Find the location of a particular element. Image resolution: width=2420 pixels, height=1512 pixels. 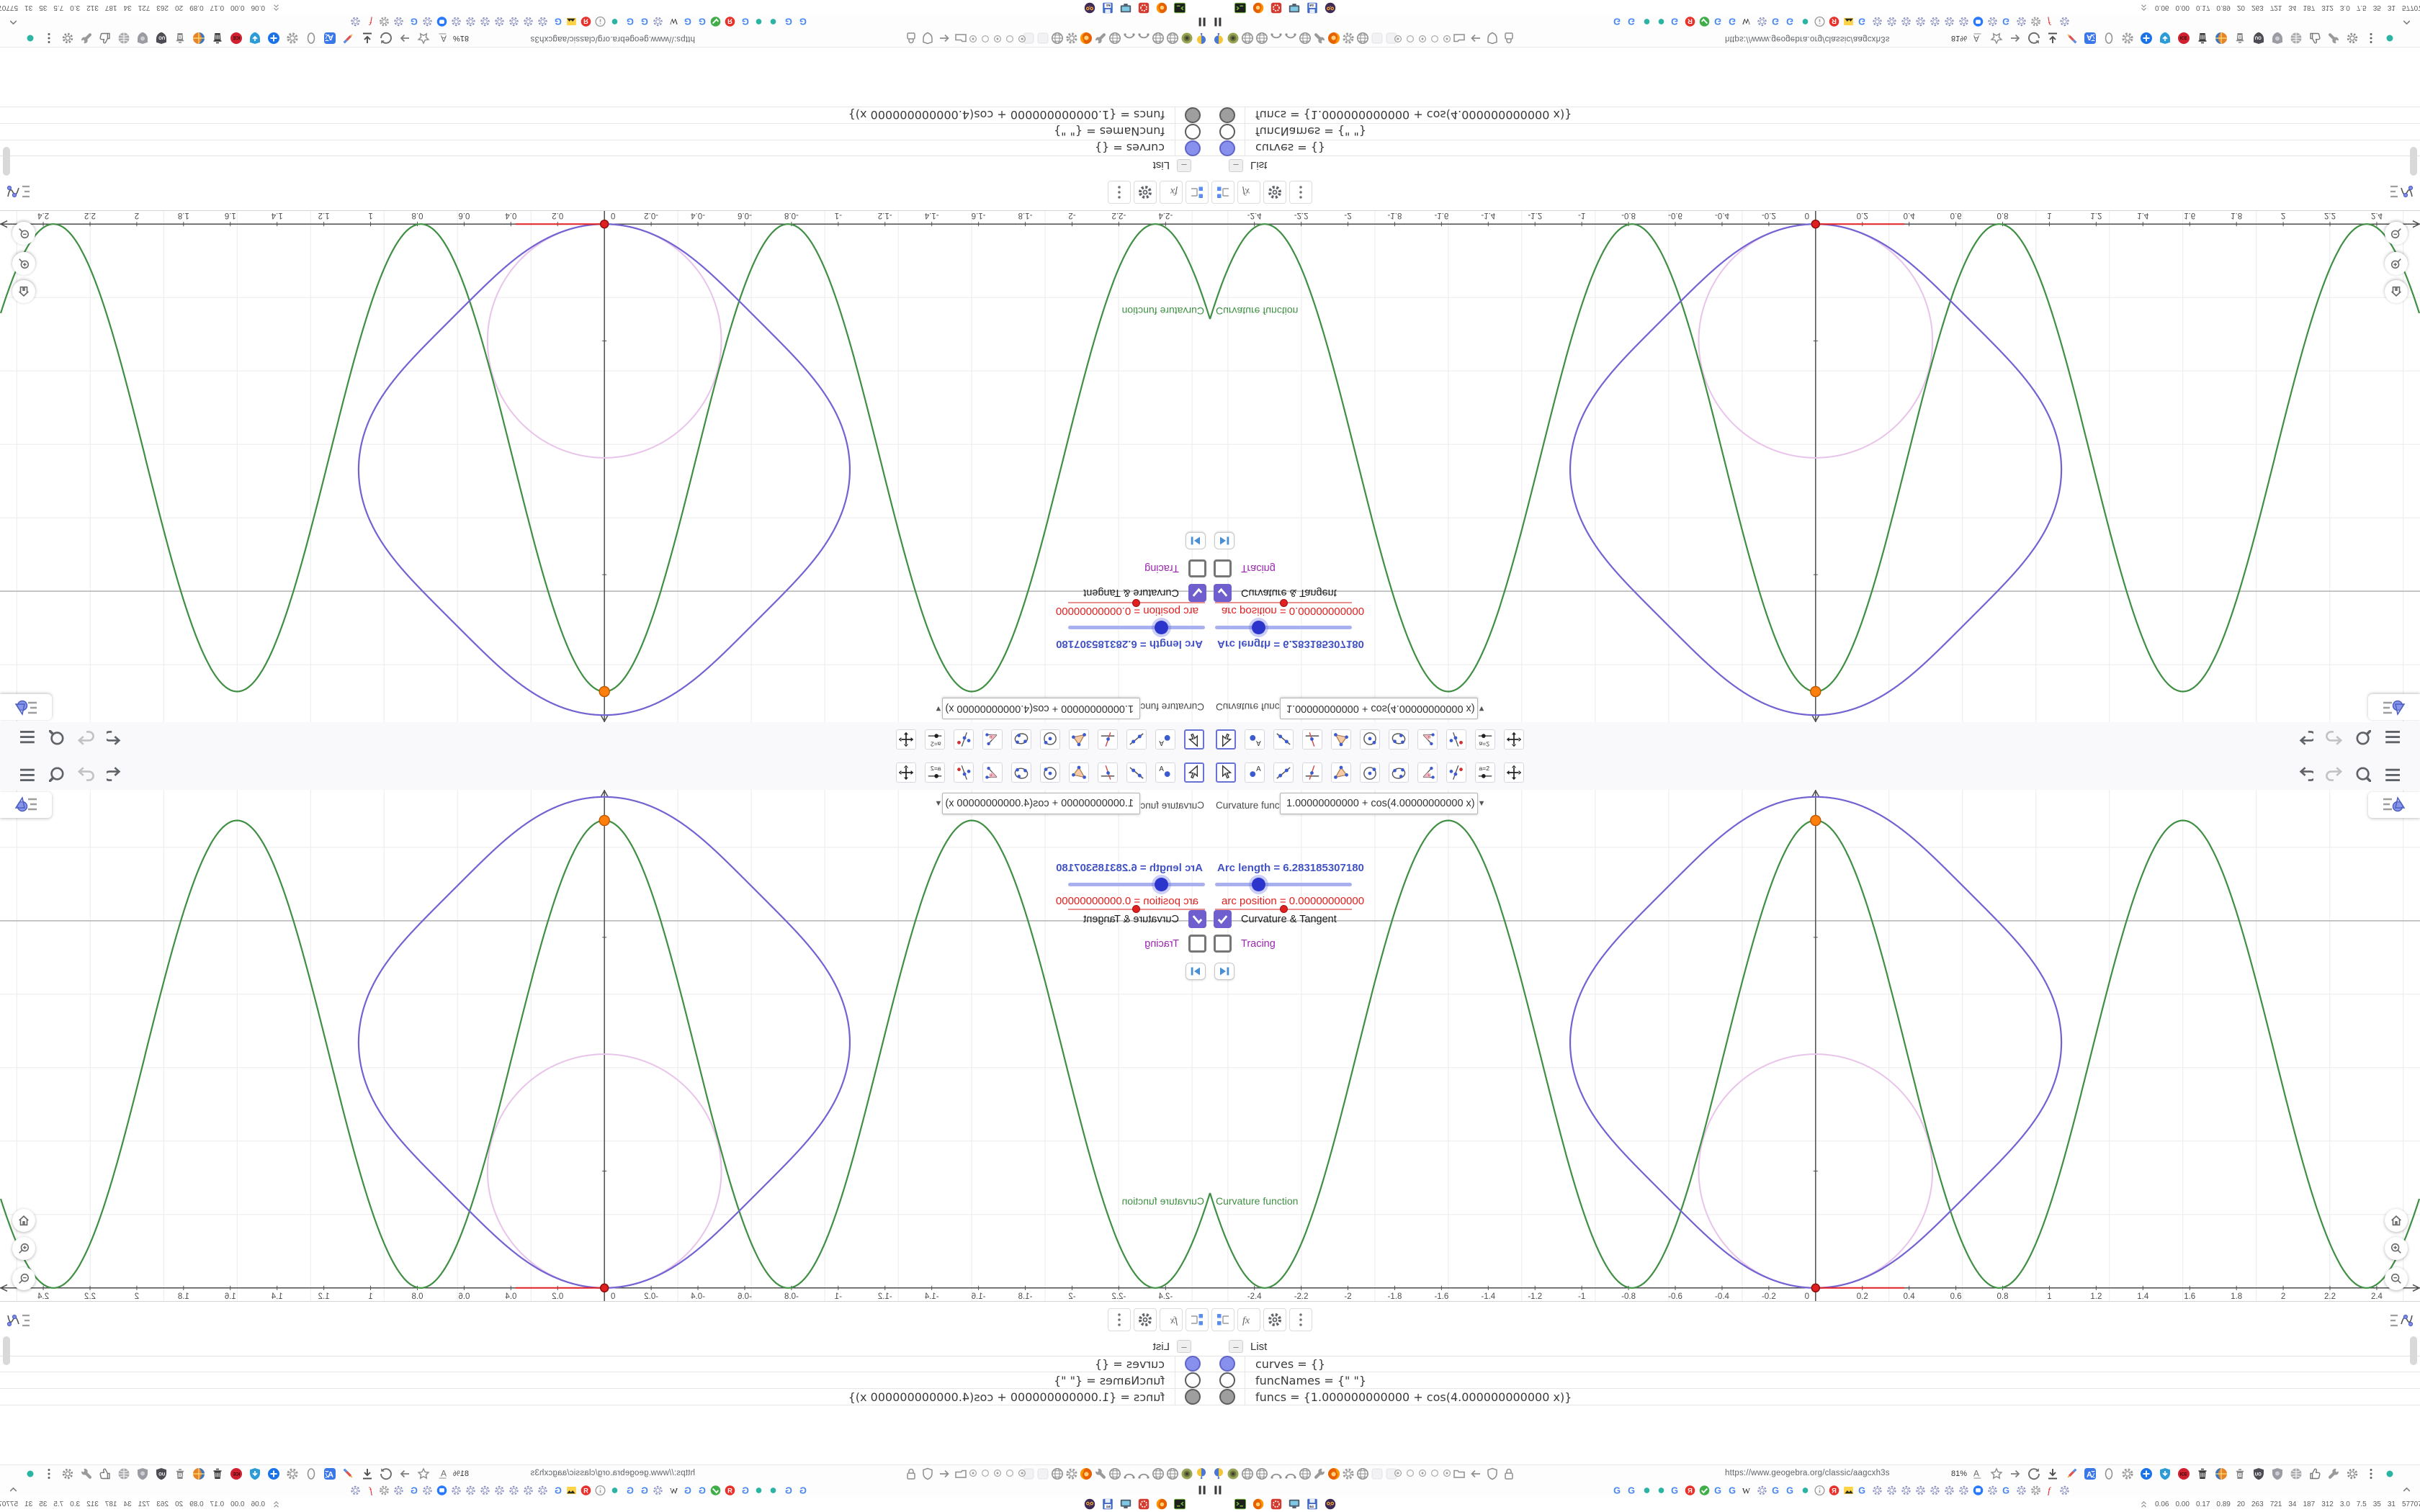

reload-icon is located at coordinates (386, 1474).